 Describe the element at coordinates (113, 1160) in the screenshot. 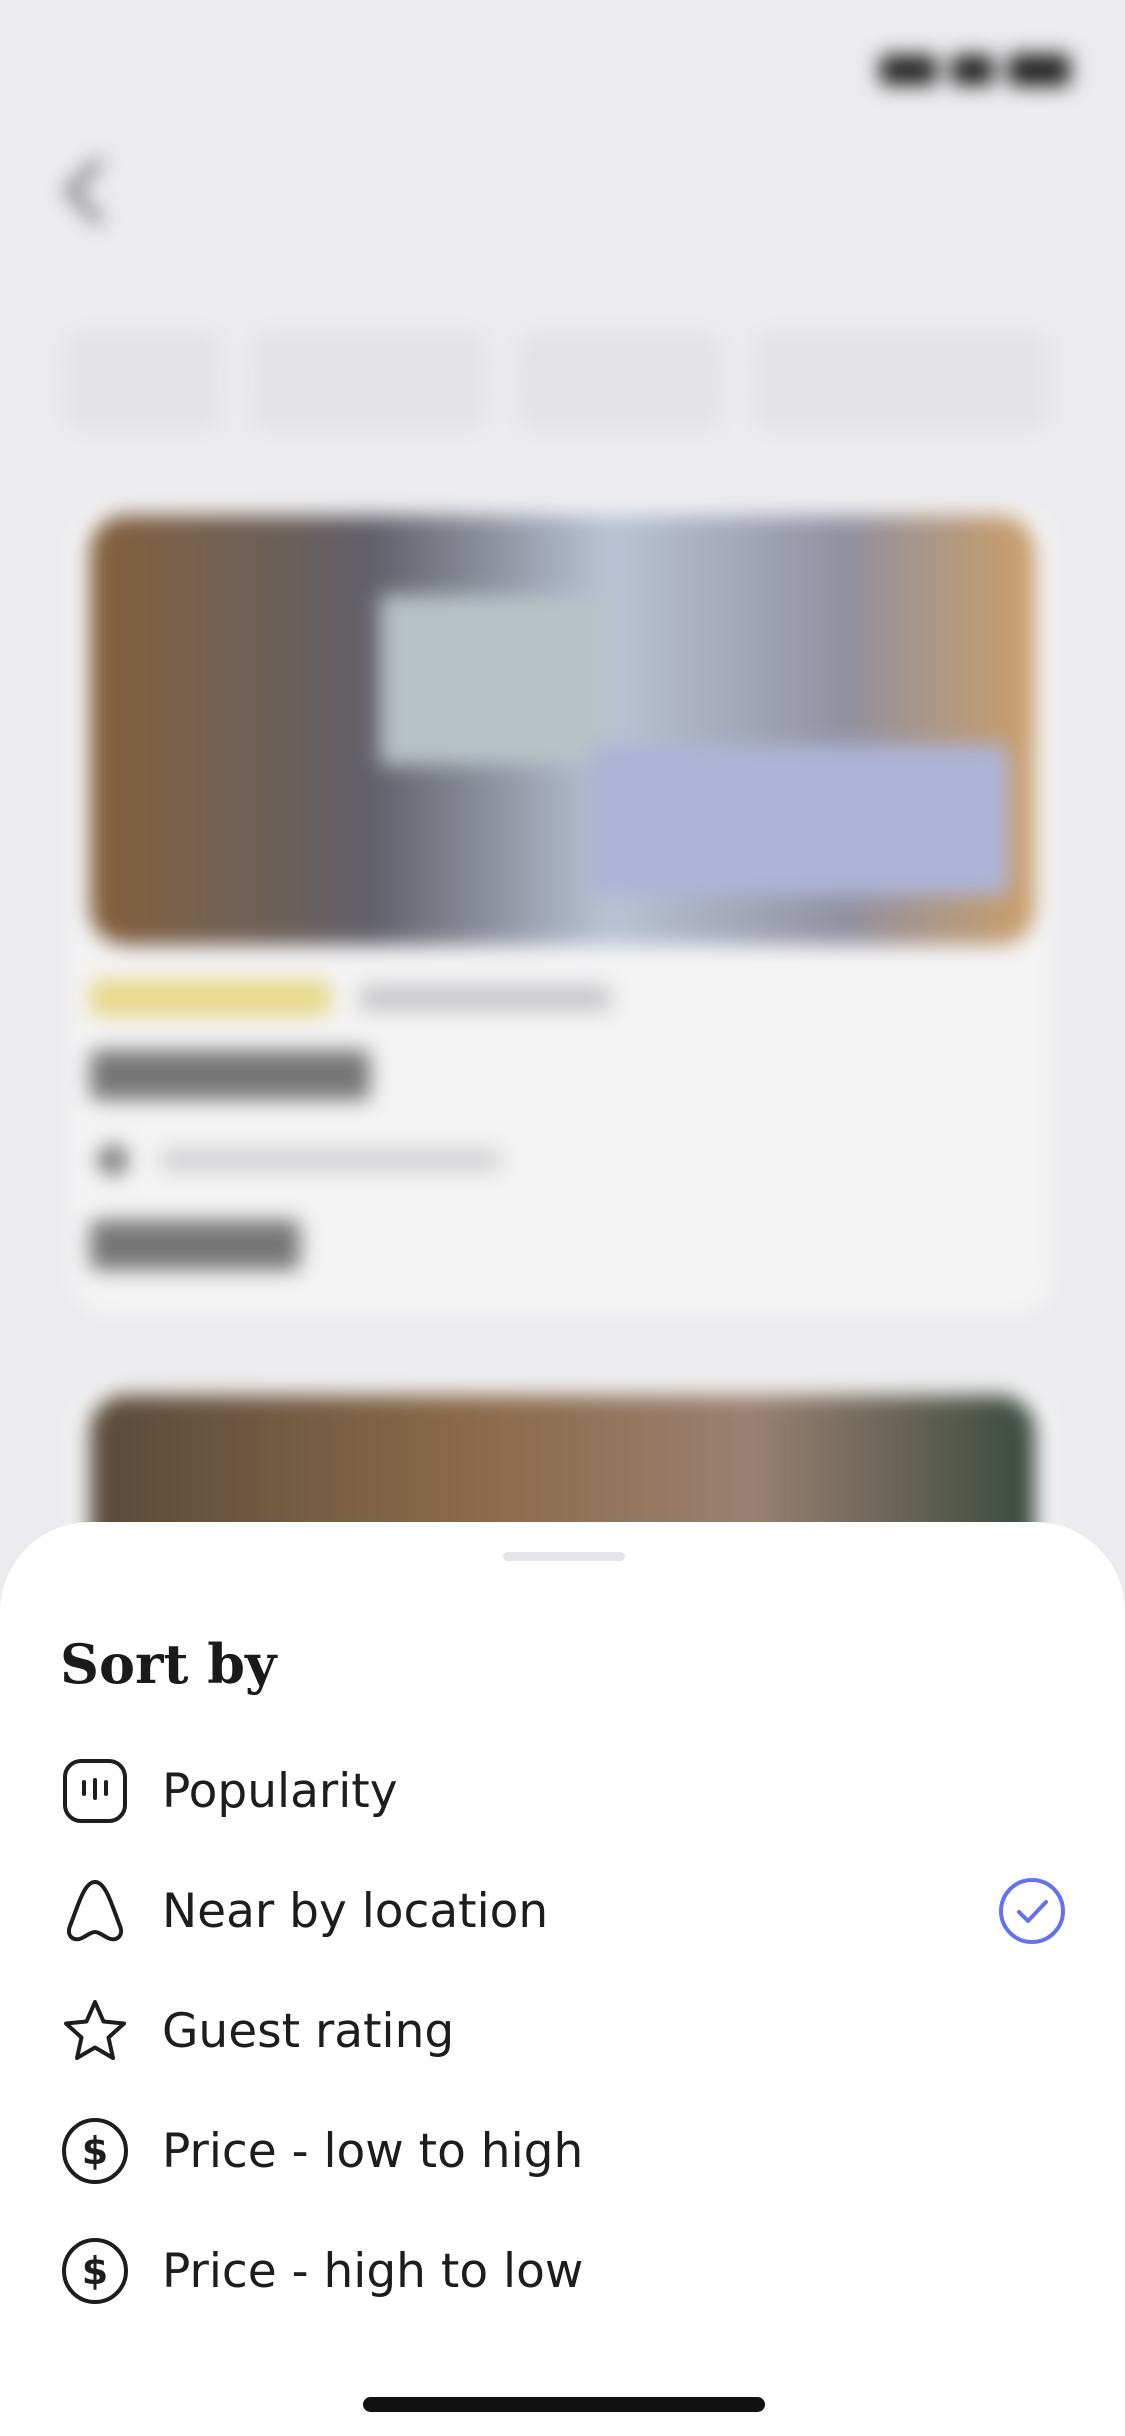

I see `location-icon` at that location.